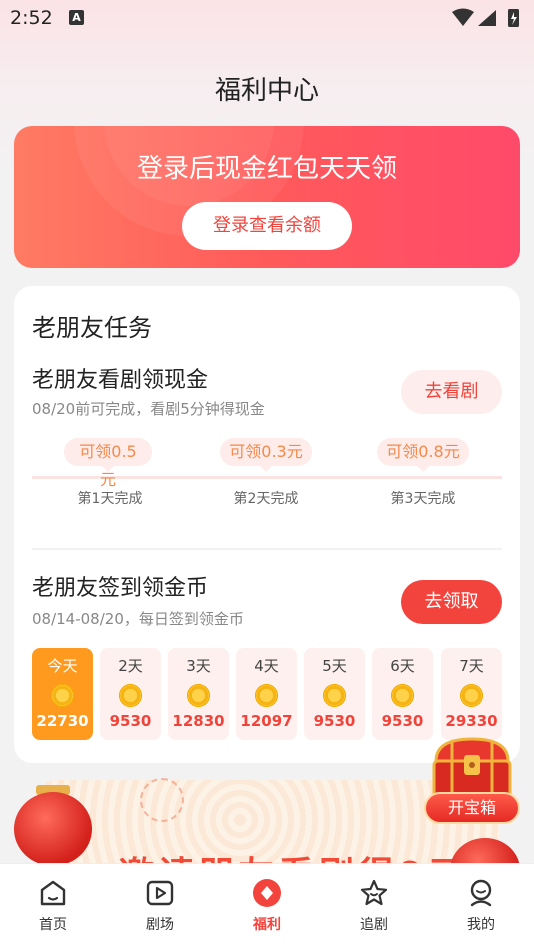 This screenshot has height=949, width=534. I want to click on day-name: 2天, so click(130, 666).